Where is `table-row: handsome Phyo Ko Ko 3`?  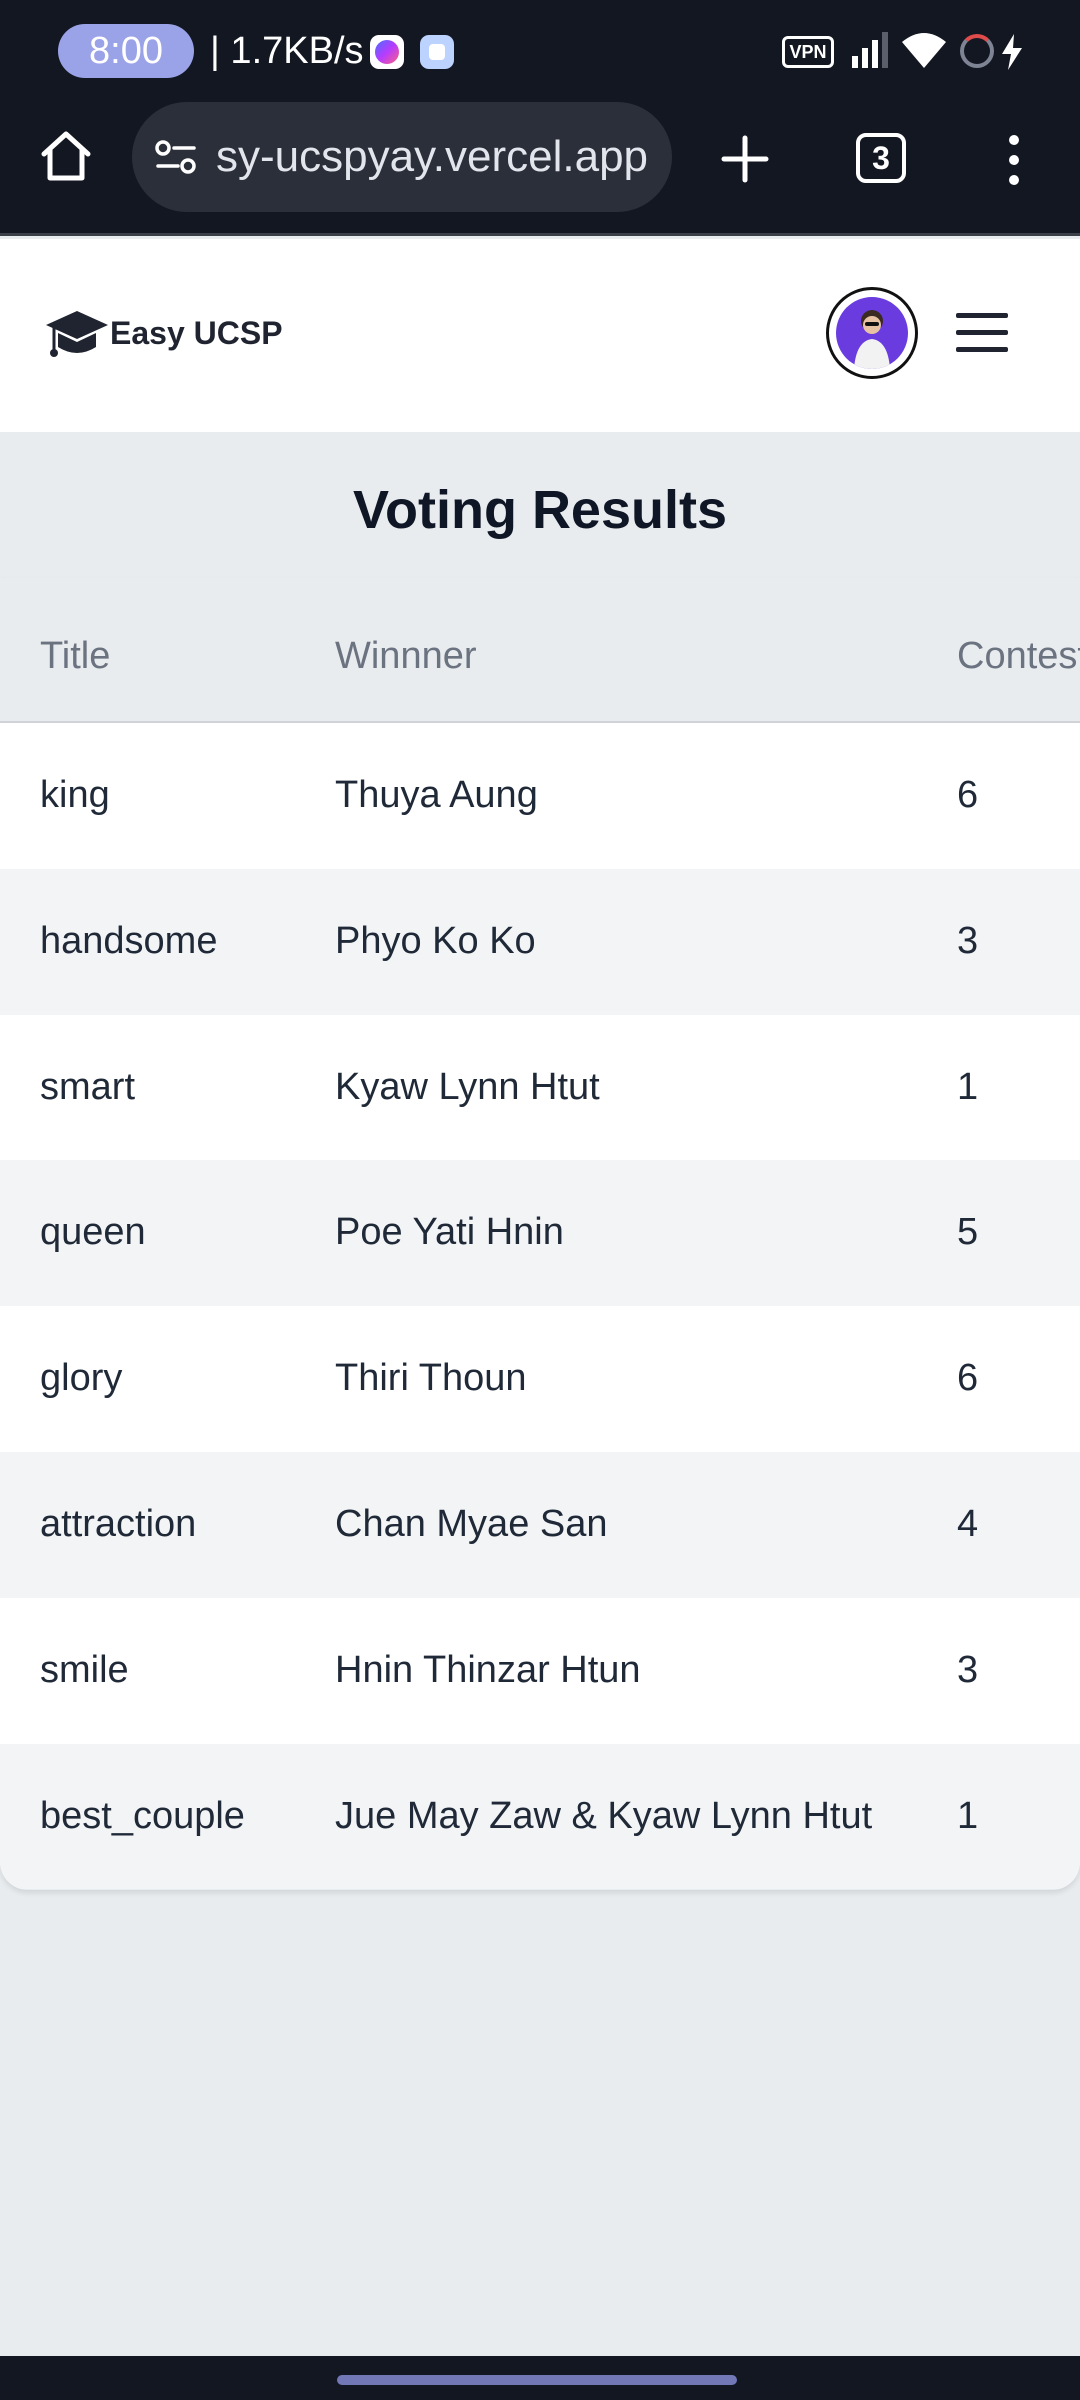 table-row: handsome Phyo Ko Ko 3 is located at coordinates (540, 941).